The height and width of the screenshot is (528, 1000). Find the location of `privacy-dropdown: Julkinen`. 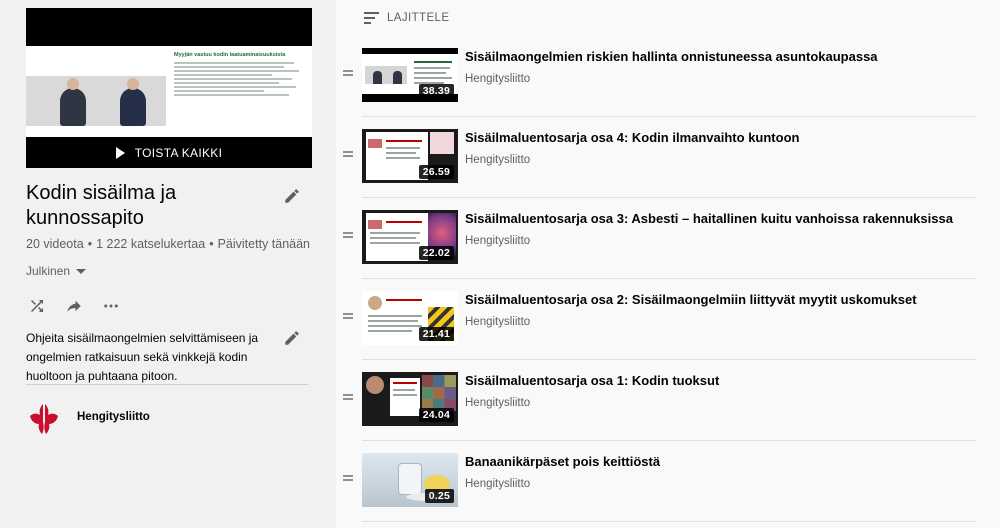

privacy-dropdown: Julkinen is located at coordinates (56, 271).